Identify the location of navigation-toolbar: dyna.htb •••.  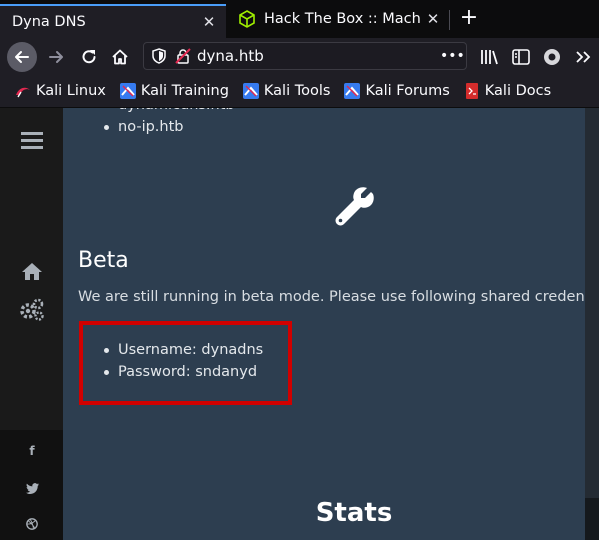
(299, 56).